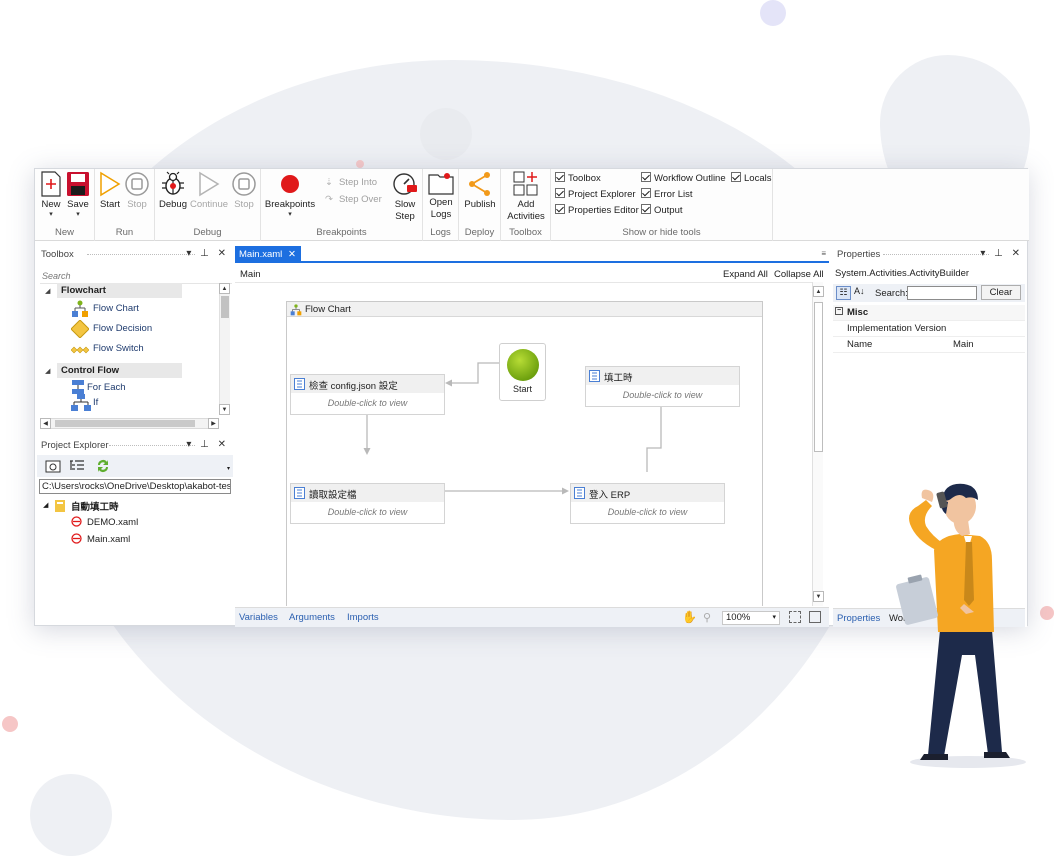  Describe the element at coordinates (929, 329) in the screenshot. I see `property-row-implementation-version: Implementation Version` at that location.